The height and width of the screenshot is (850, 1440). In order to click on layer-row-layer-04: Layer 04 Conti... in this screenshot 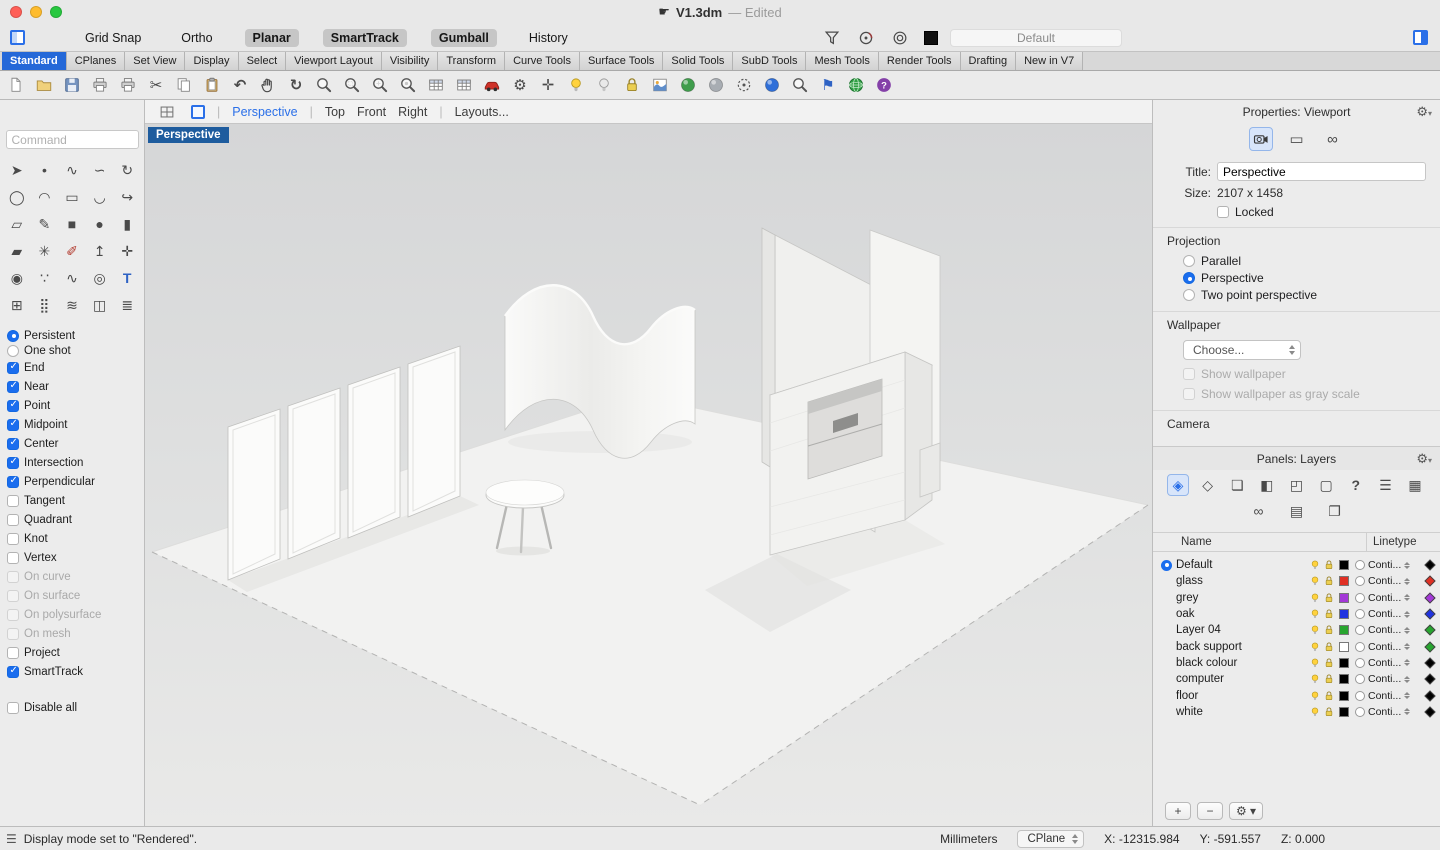, I will do `click(1296, 630)`.